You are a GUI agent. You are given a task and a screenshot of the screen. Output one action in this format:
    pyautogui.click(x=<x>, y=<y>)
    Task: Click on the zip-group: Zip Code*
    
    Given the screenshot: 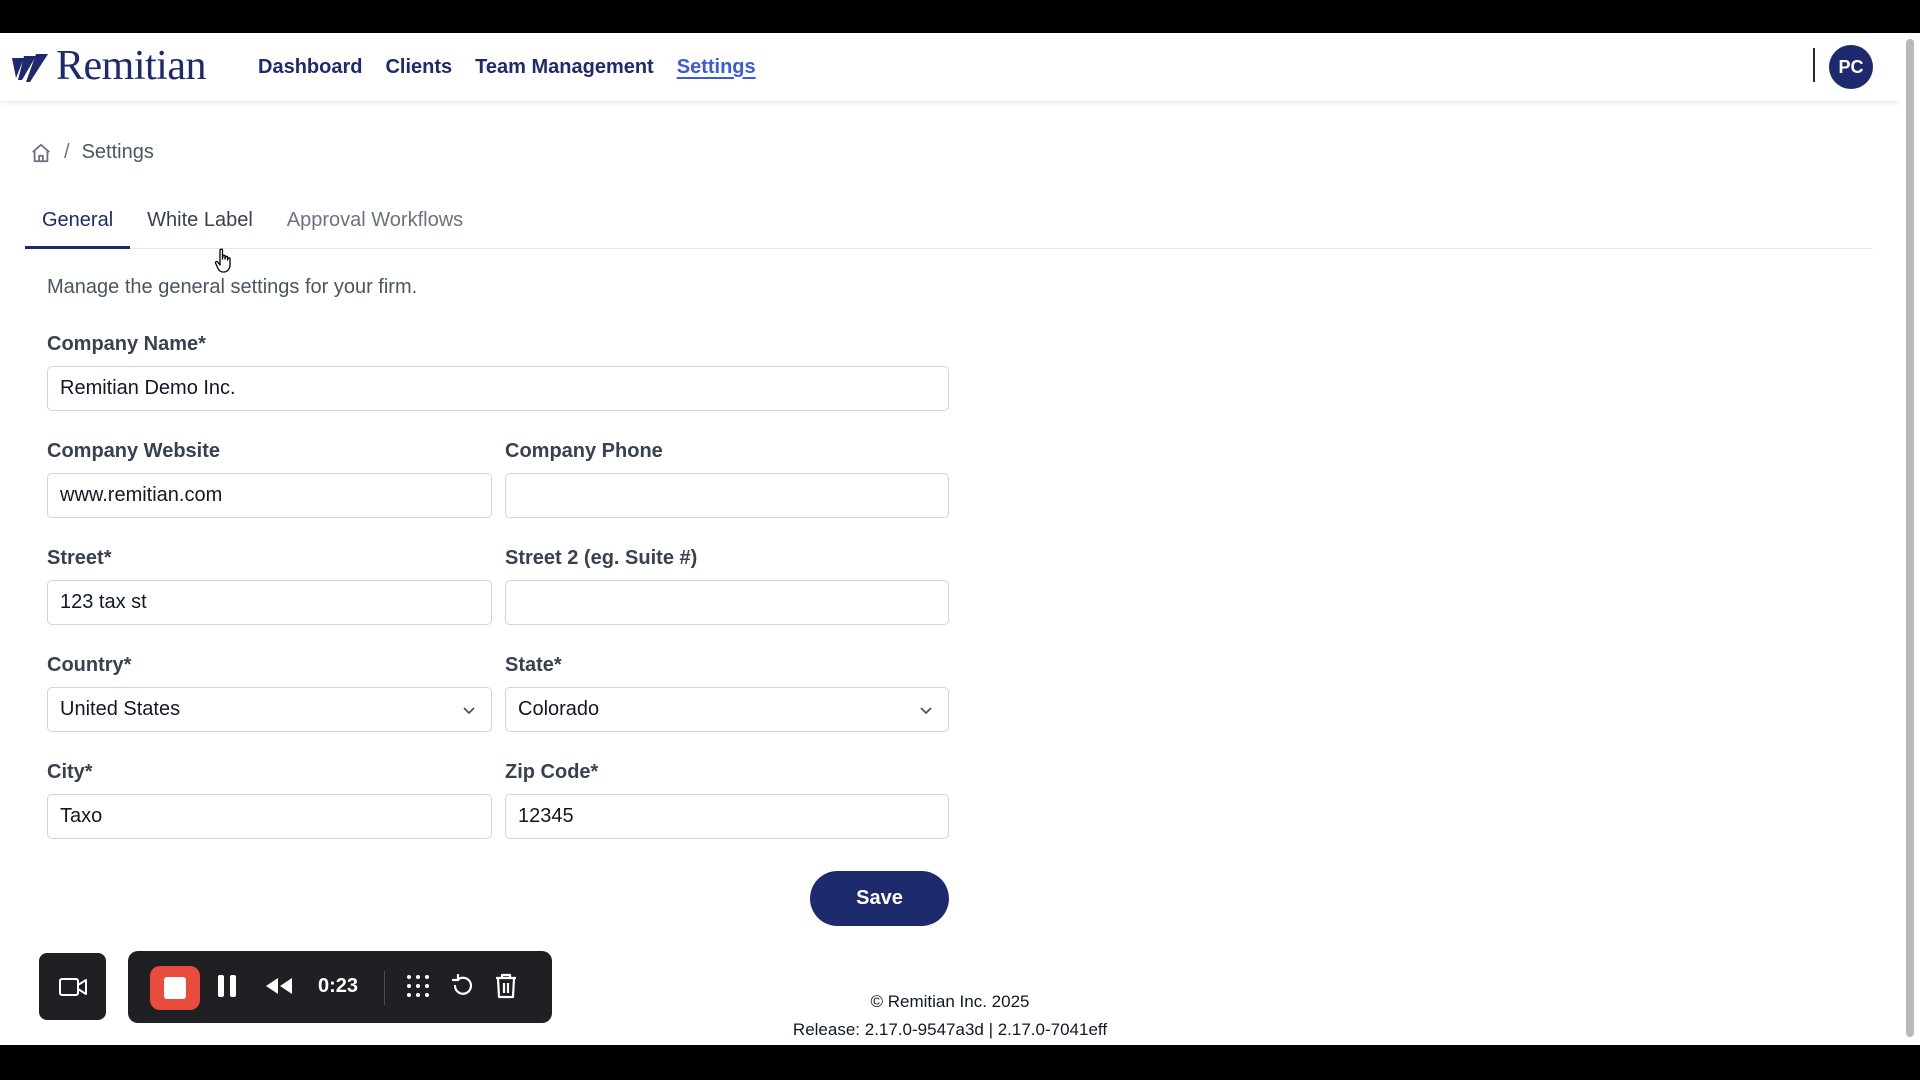 What is the action you would take?
    pyautogui.click(x=727, y=800)
    